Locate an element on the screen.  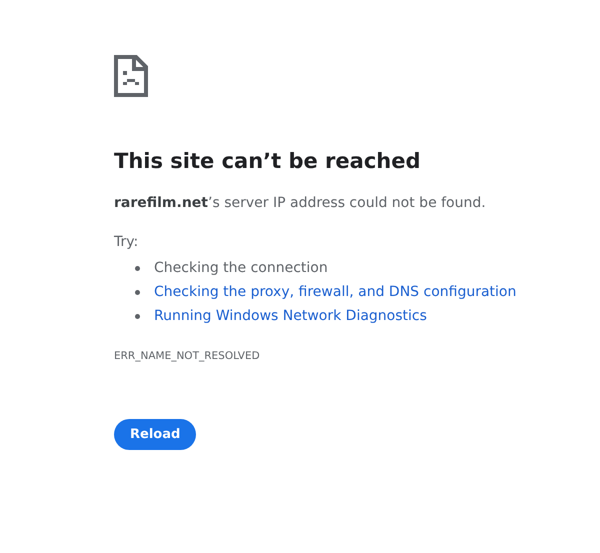
try-label: Try: is located at coordinates (127, 242).